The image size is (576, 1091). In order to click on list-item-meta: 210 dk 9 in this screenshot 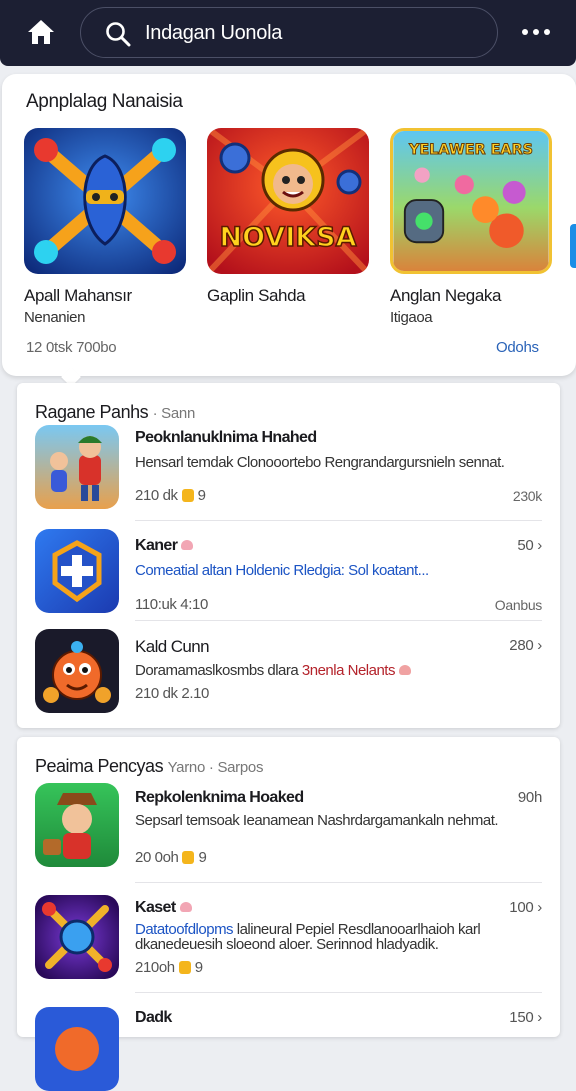, I will do `click(170, 495)`.